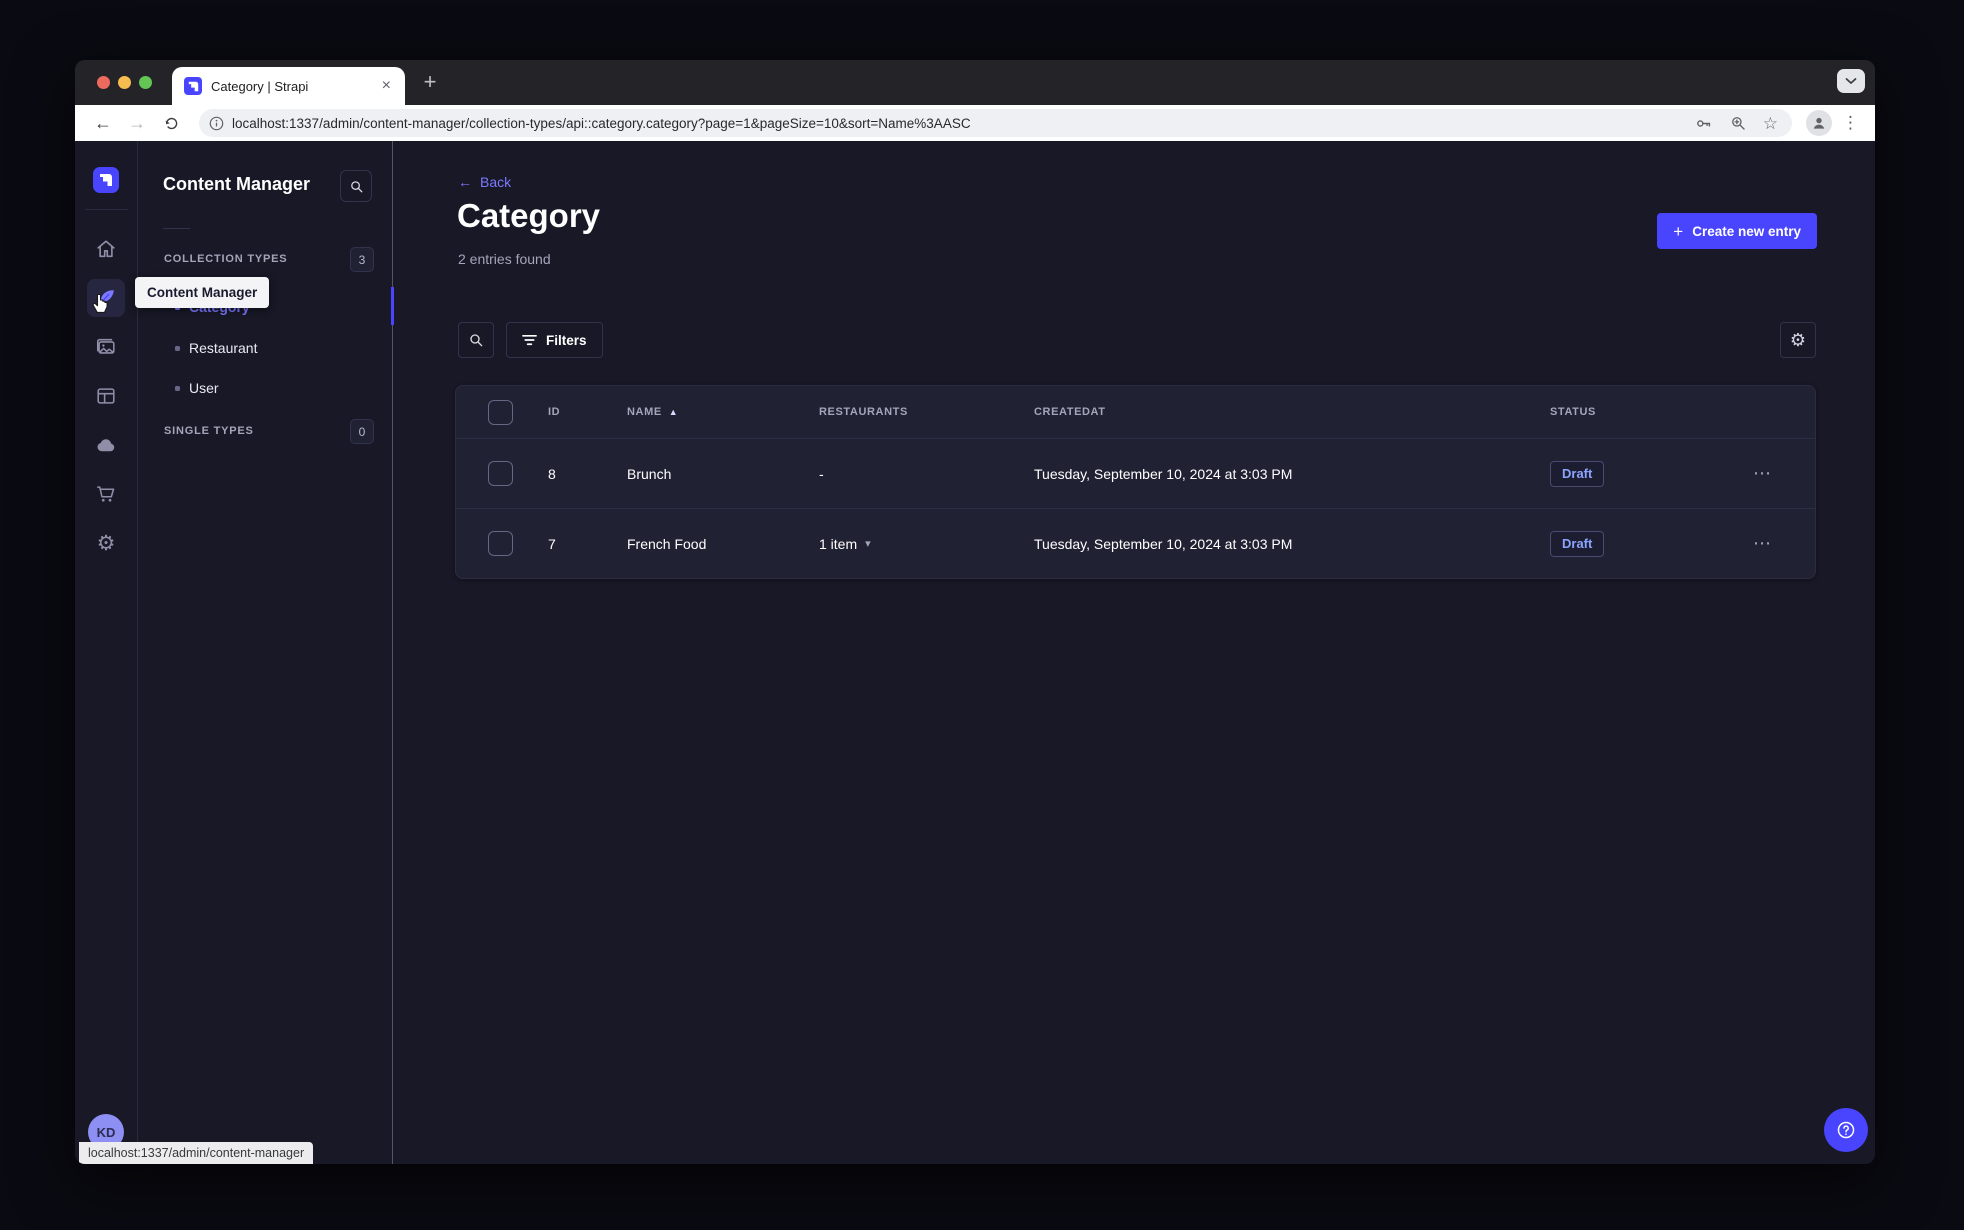 Image resolution: width=1964 pixels, height=1230 pixels. I want to click on back-link: ← Back, so click(484, 182).